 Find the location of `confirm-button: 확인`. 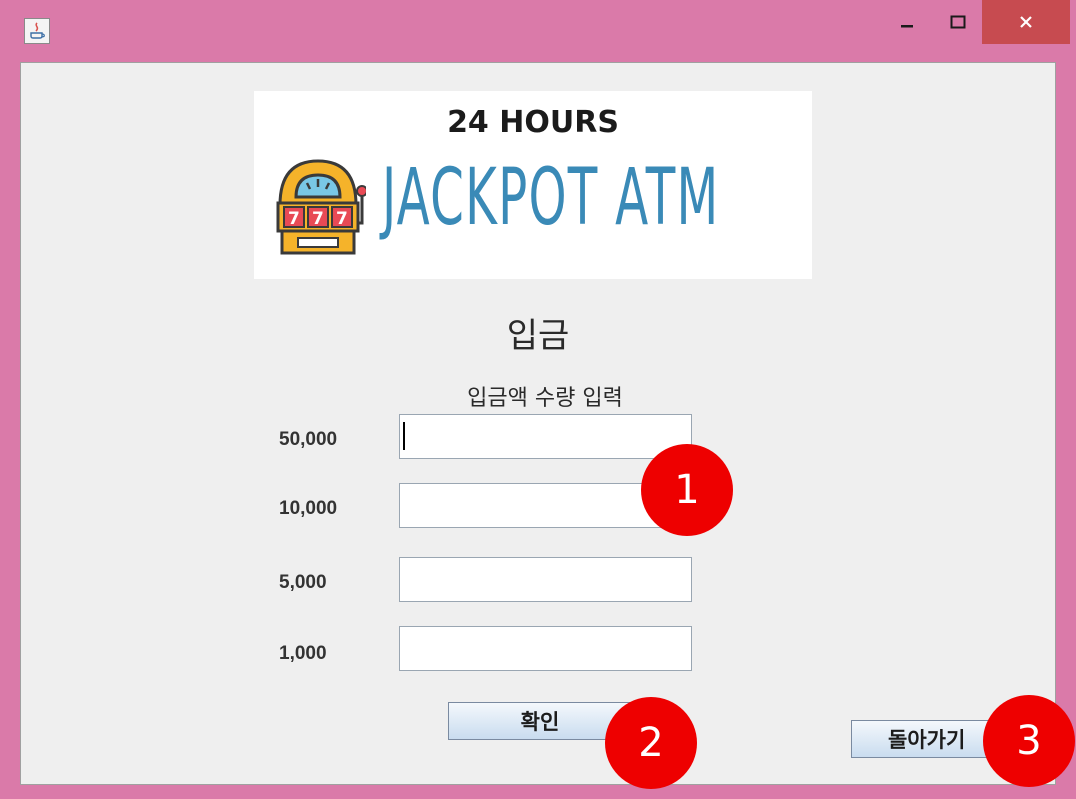

confirm-button: 확인 is located at coordinates (540, 721).